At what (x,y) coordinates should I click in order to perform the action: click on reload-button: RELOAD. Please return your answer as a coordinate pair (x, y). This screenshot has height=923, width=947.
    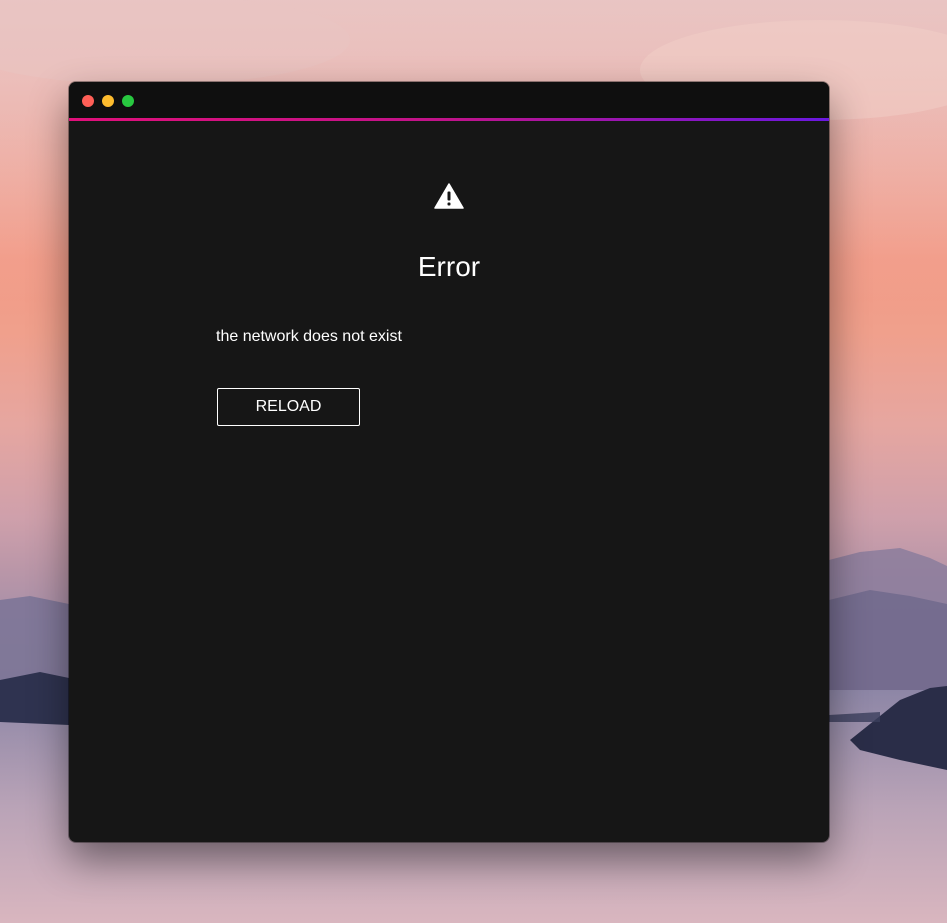
    Looking at the image, I should click on (288, 407).